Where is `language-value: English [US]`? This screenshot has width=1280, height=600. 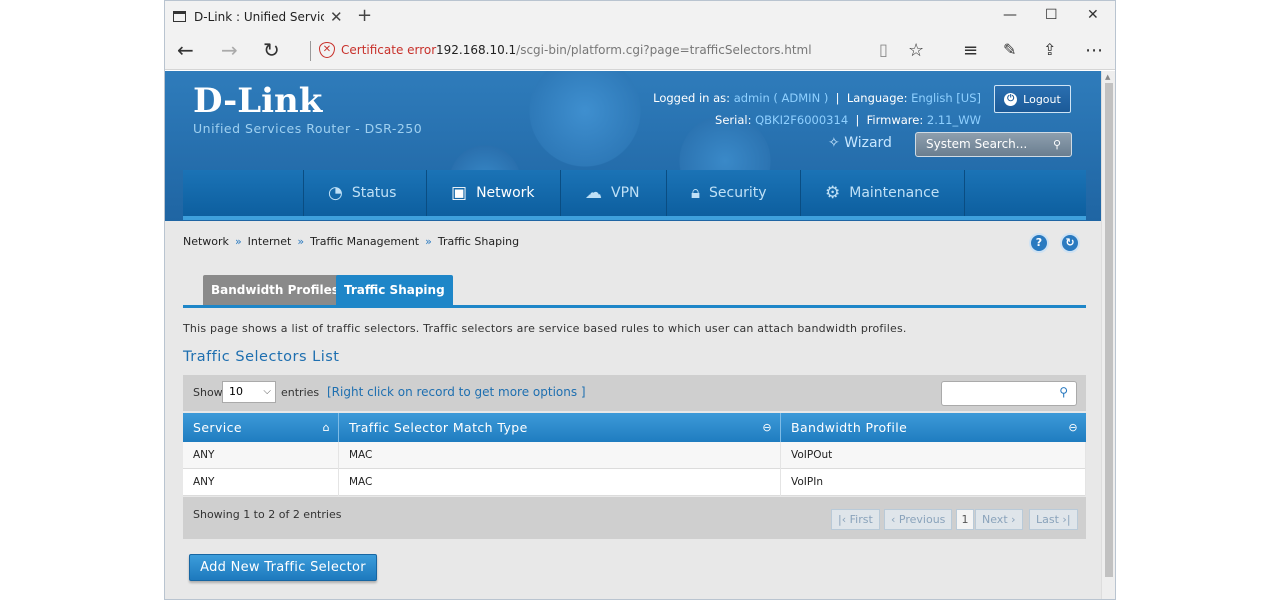 language-value: English [US] is located at coordinates (946, 98).